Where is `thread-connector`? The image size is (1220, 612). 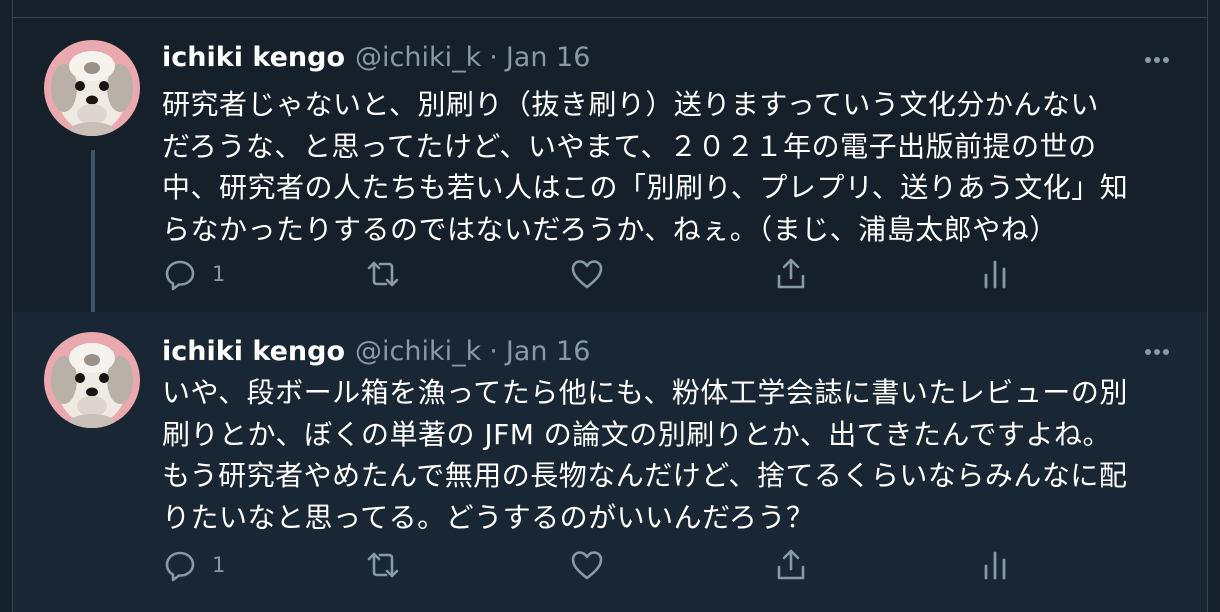
thread-connector is located at coordinates (93, 240).